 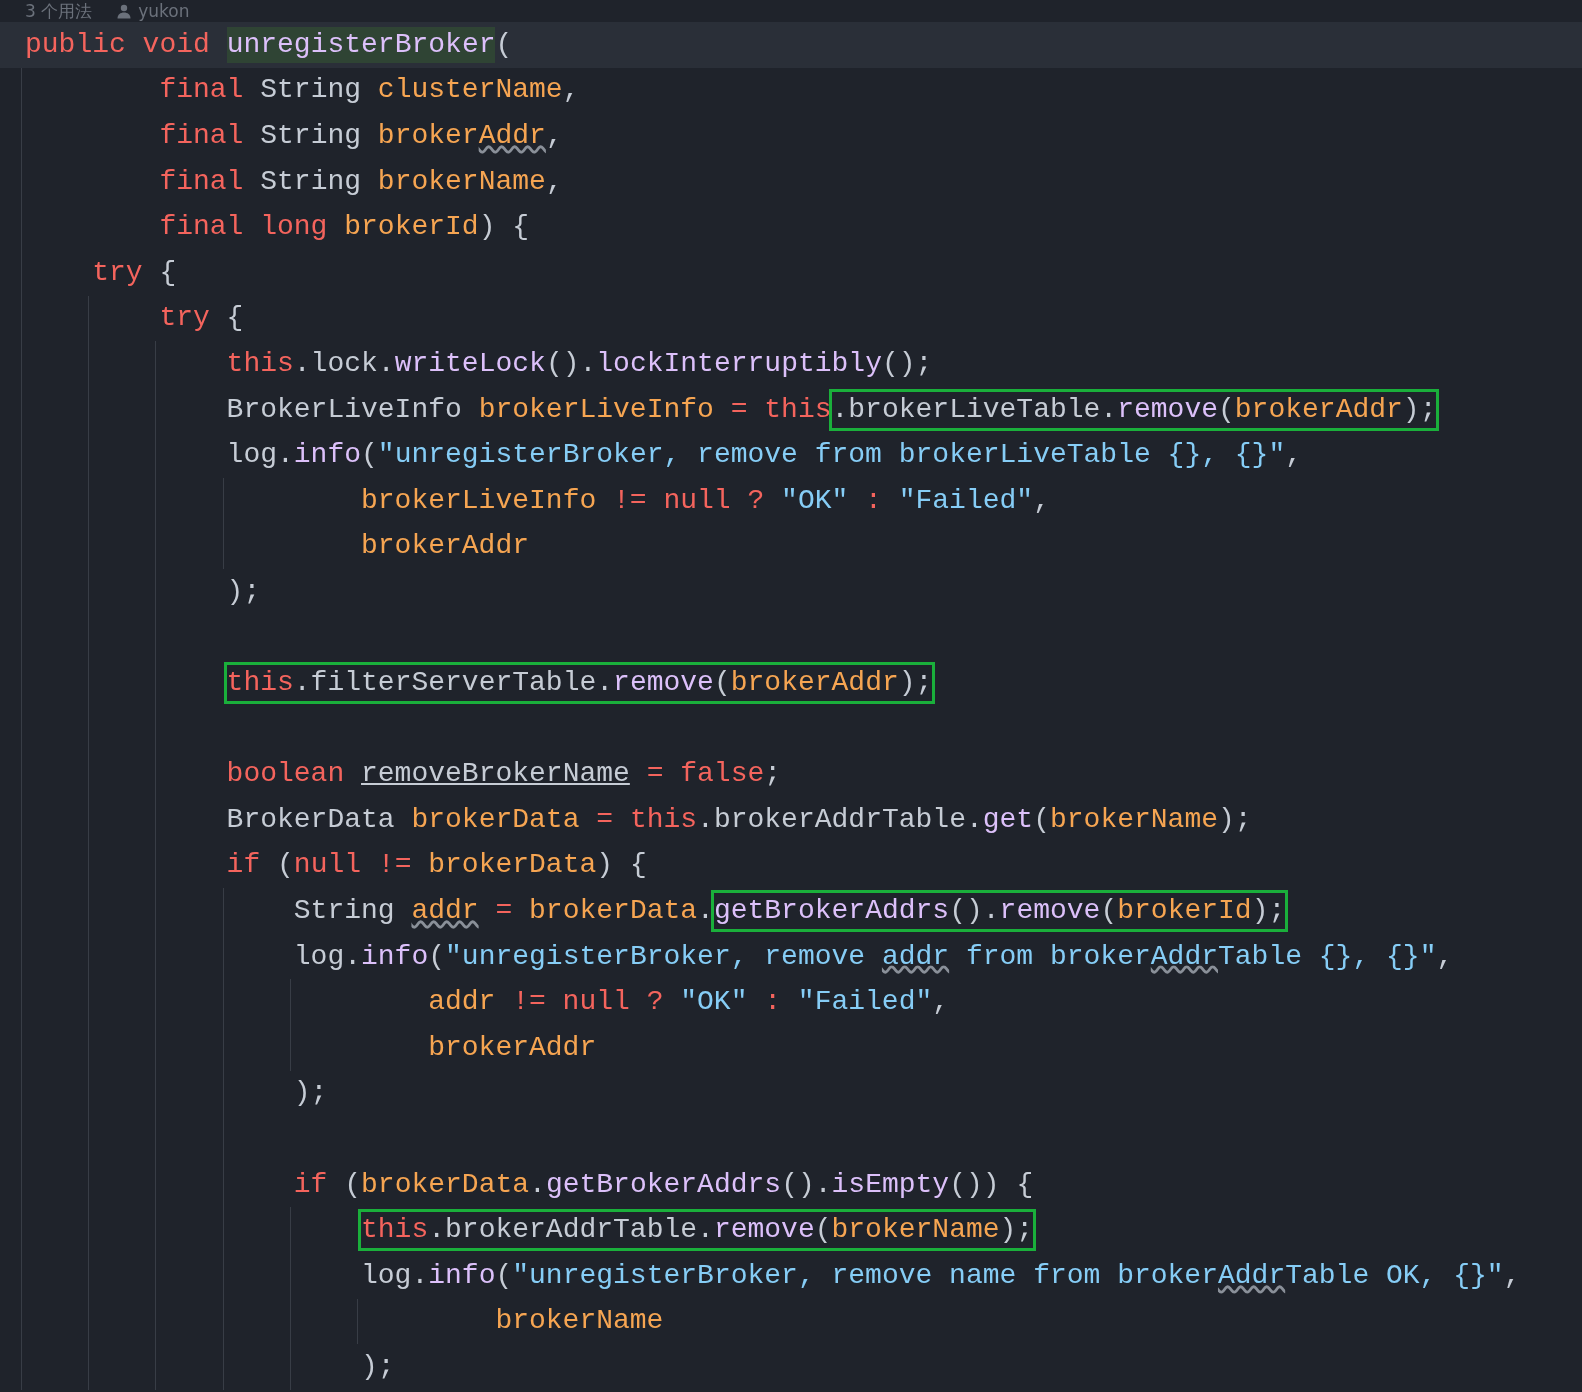 What do you see at coordinates (361, 136) in the screenshot?
I see `code-line: final String brokerAddr,` at bounding box center [361, 136].